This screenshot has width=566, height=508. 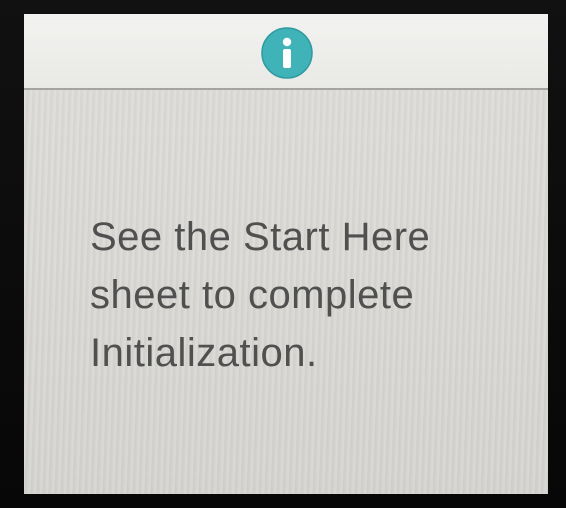 I want to click on message-line-2: sheet to complete, so click(x=252, y=295).